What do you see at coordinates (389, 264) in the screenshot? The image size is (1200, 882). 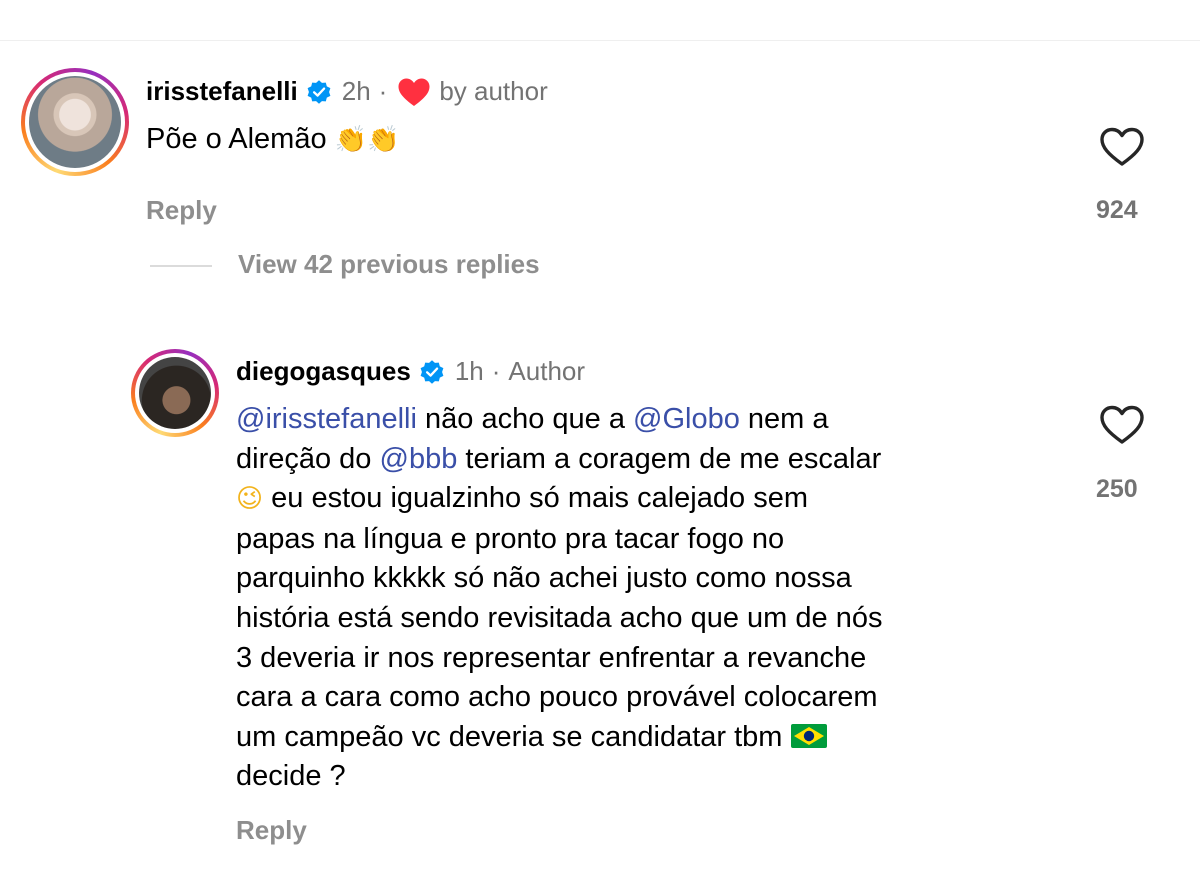 I see `view-previous-replies-button: View 42 previous replies` at bounding box center [389, 264].